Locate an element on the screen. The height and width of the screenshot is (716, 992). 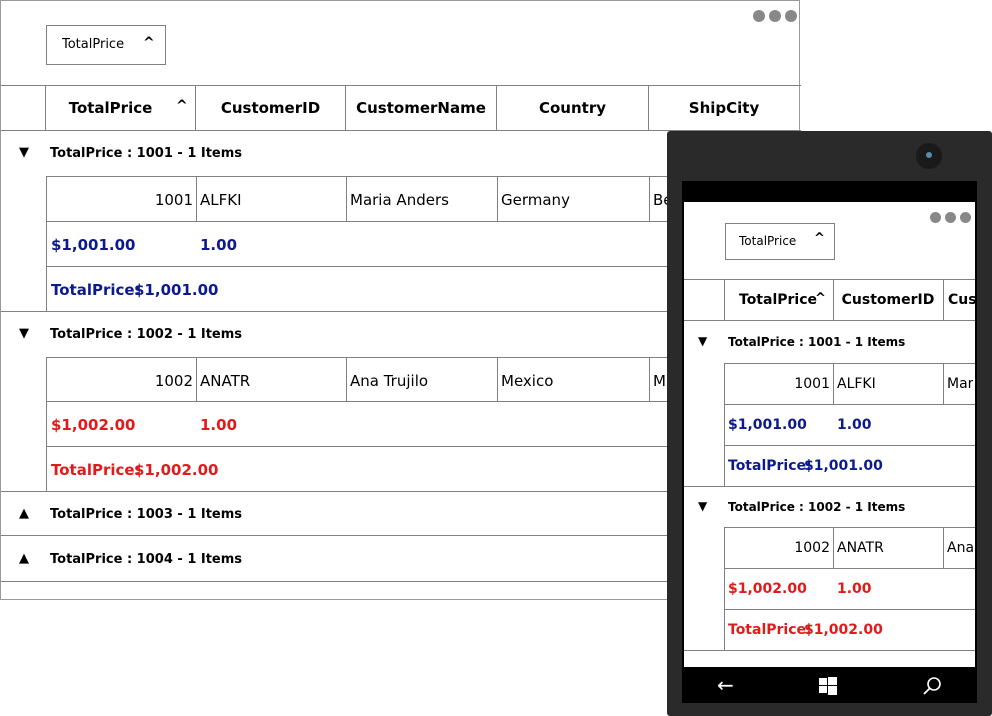
windows-icon is located at coordinates (828, 686).